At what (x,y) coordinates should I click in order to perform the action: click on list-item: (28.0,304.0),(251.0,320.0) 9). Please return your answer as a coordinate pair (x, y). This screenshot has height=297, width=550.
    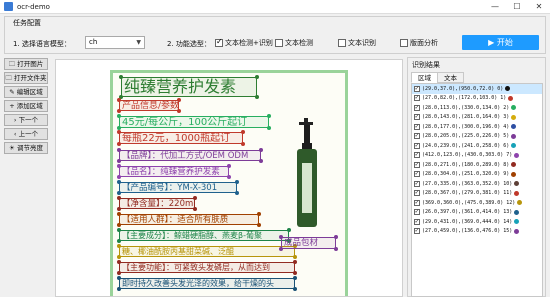
    Looking at the image, I should click on (477, 175).